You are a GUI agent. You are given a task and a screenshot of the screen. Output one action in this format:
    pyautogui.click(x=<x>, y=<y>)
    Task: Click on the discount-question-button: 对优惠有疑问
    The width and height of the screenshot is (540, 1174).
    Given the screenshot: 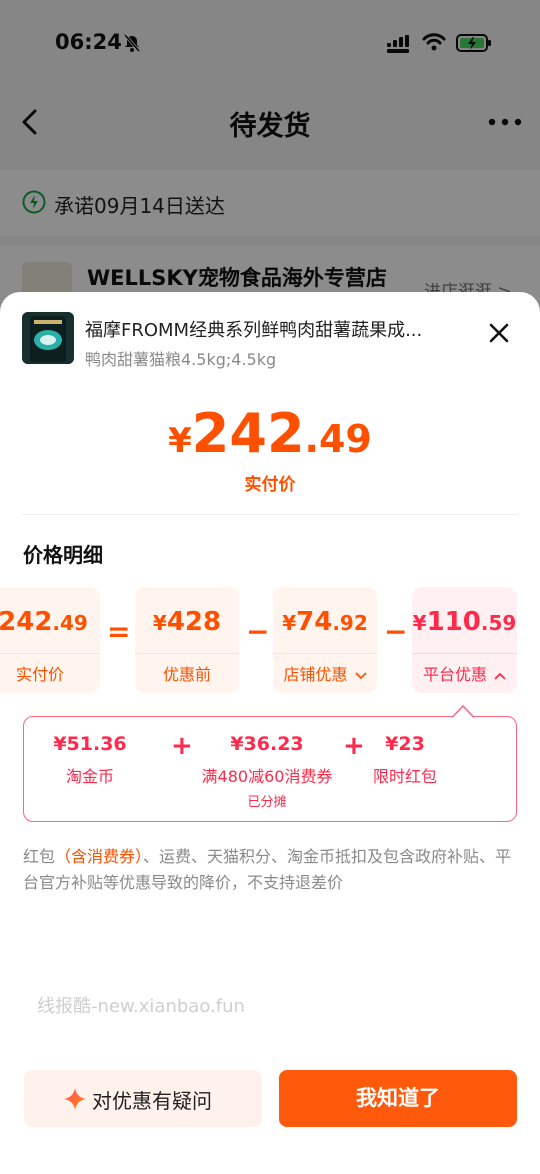 What is the action you would take?
    pyautogui.click(x=143, y=1098)
    